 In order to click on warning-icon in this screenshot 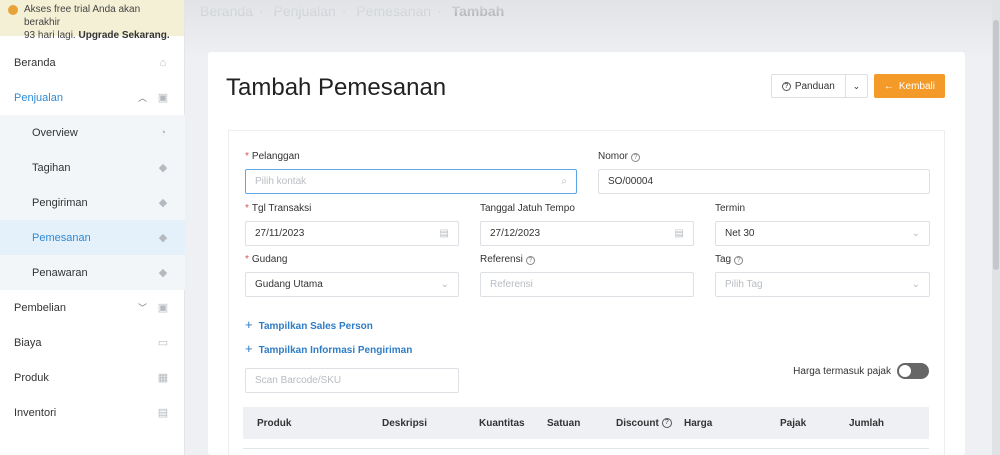, I will do `click(13, 10)`.